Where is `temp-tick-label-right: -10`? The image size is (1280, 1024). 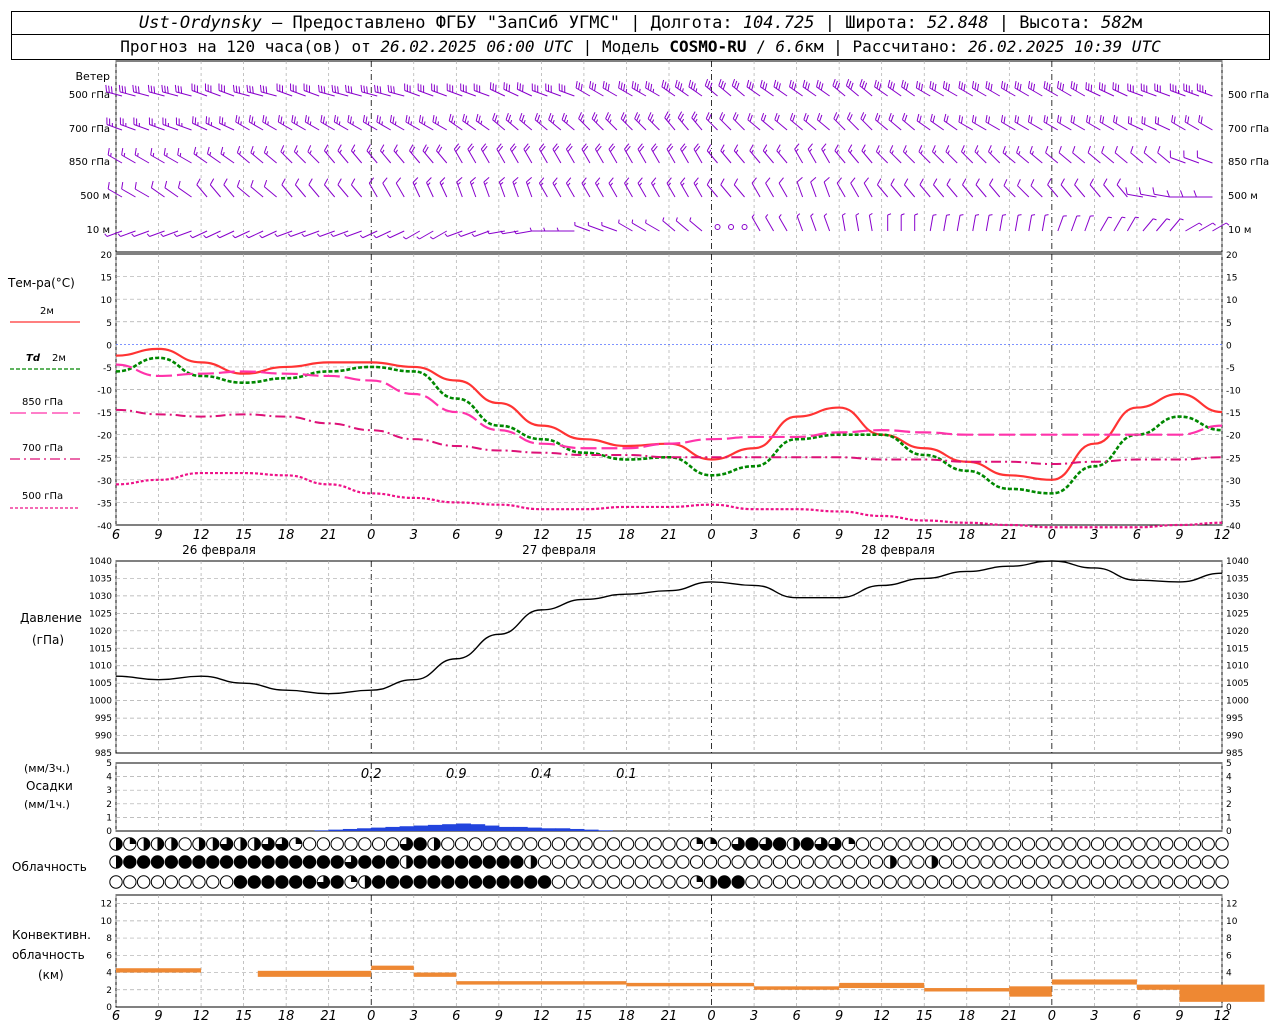 temp-tick-label-right: -10 is located at coordinates (1233, 392).